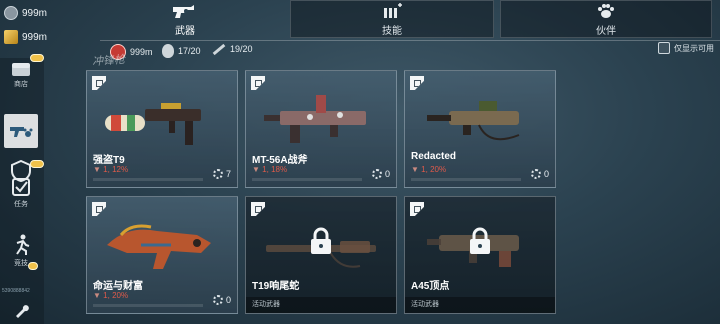 This screenshot has height=324, width=720. I want to click on stat-melee: 19/20, so click(232, 49).